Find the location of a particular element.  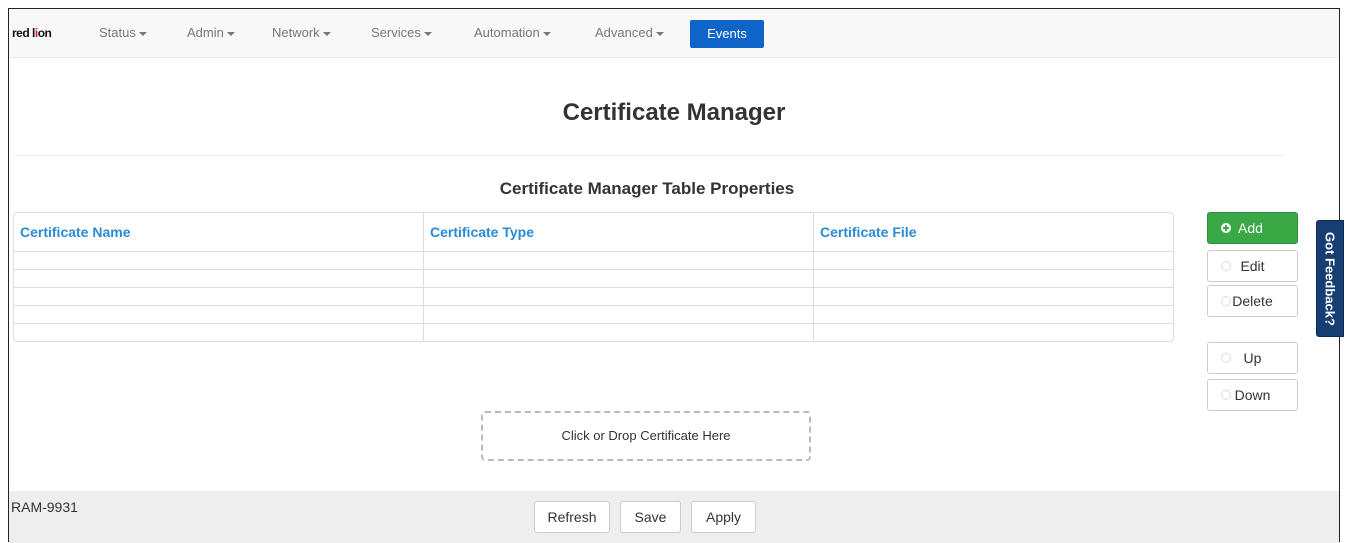

nav-admin: Admin is located at coordinates (211, 33).